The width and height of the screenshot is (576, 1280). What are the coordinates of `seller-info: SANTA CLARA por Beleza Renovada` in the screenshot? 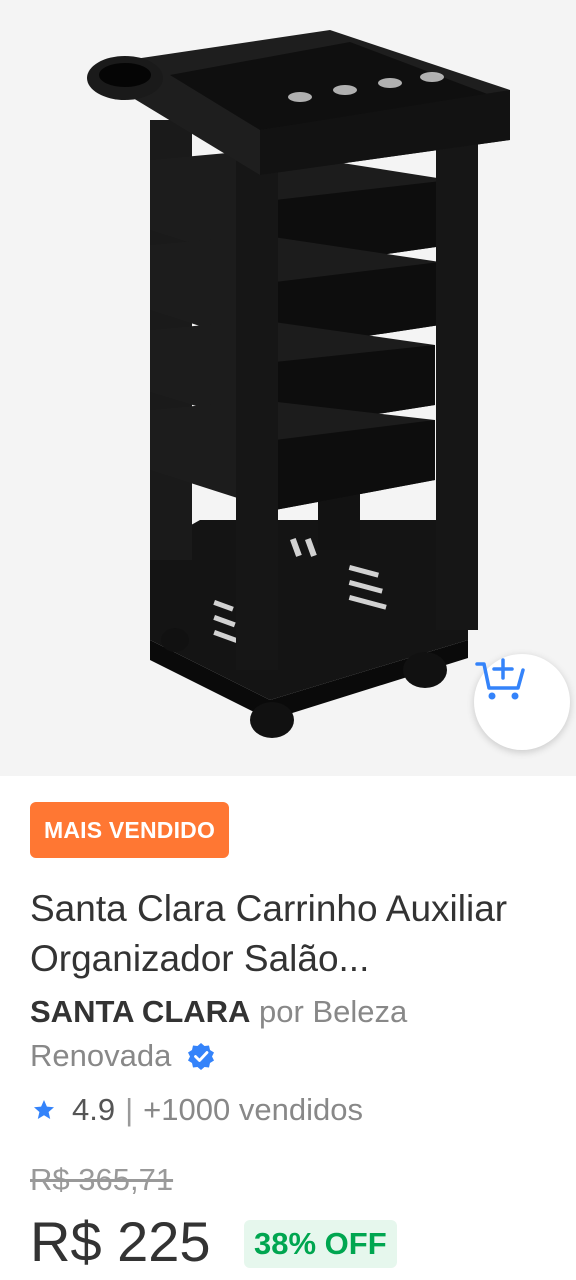 It's located at (290, 1036).